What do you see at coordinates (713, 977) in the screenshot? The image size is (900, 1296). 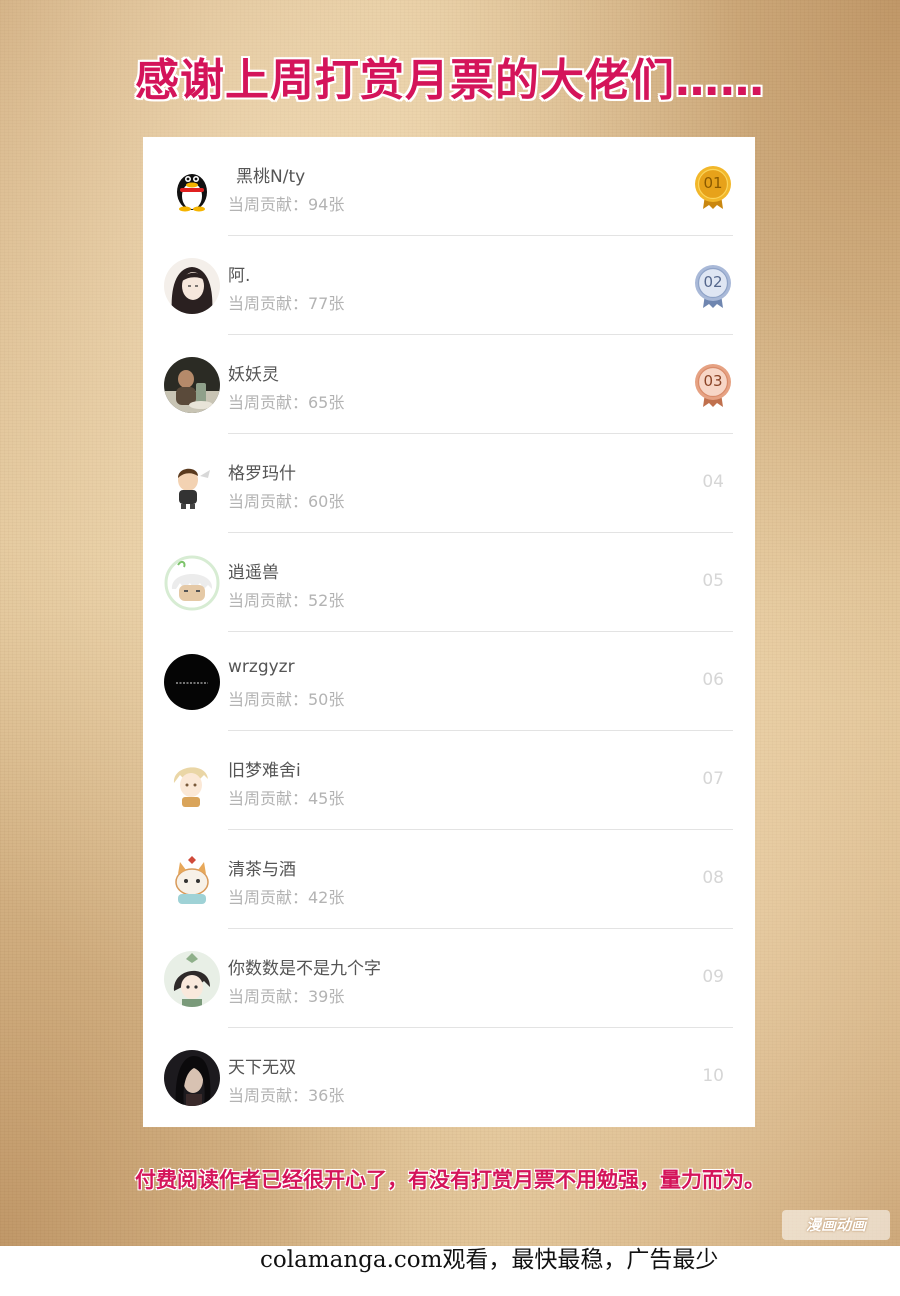 I see `rank-number: 09` at bounding box center [713, 977].